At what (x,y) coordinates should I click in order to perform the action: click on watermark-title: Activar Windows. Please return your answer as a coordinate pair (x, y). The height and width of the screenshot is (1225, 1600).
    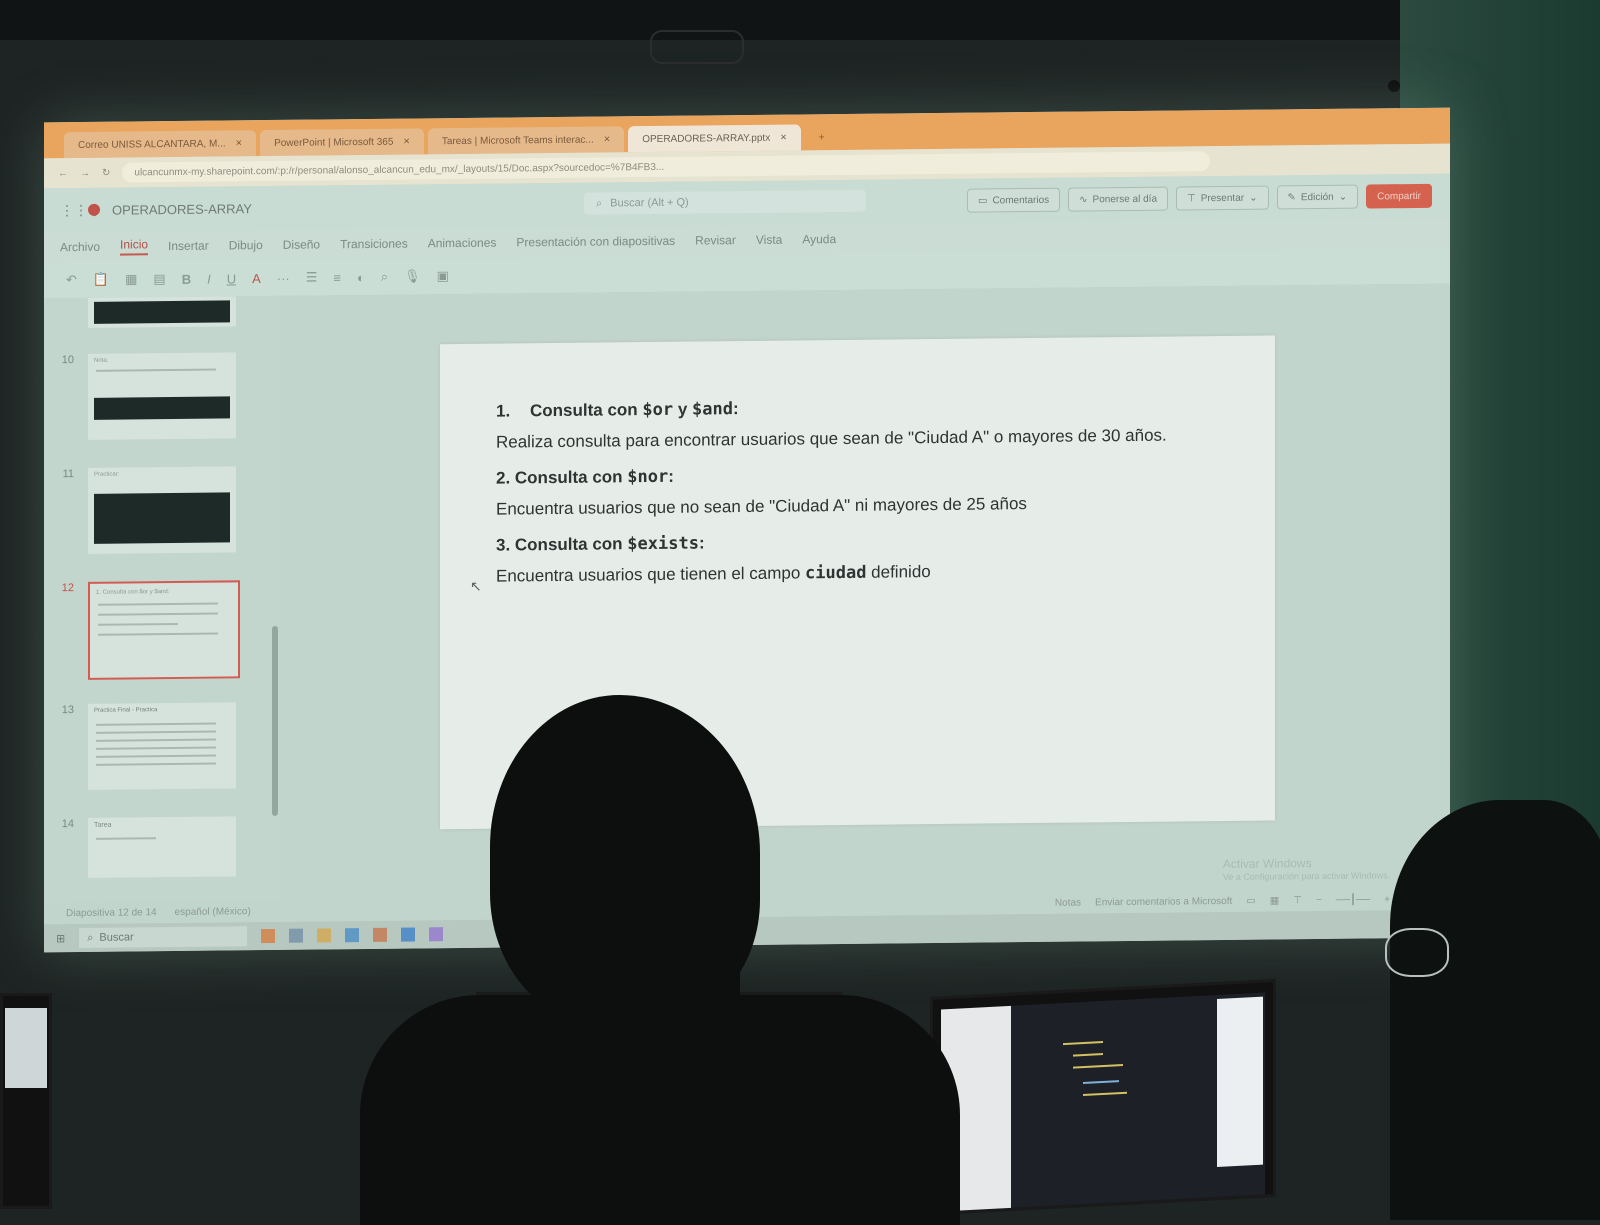
    Looking at the image, I should click on (1267, 863).